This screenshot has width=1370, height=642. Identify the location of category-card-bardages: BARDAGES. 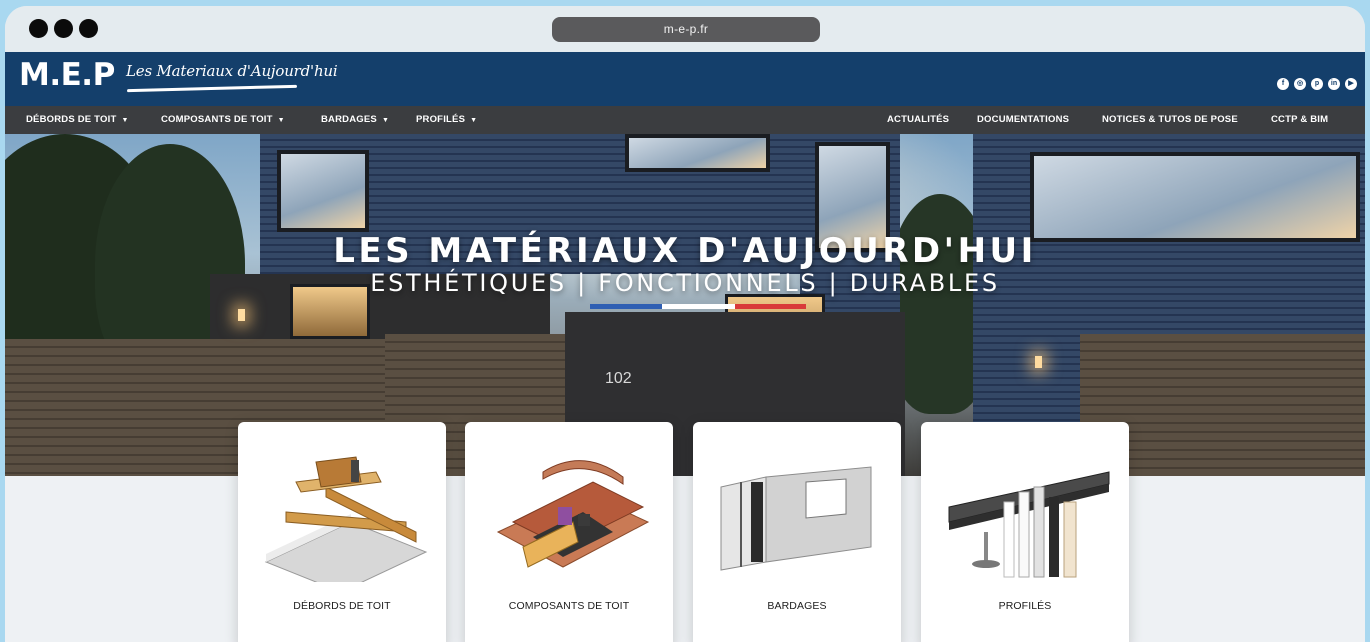
(797, 532).